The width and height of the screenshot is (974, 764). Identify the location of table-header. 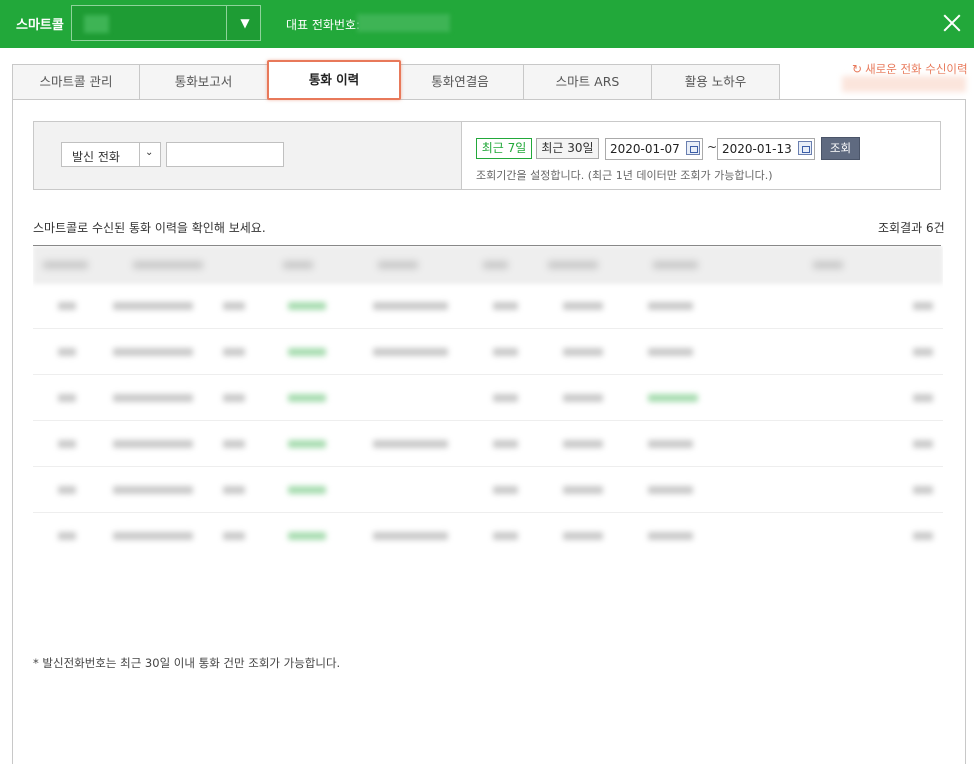
(488, 265).